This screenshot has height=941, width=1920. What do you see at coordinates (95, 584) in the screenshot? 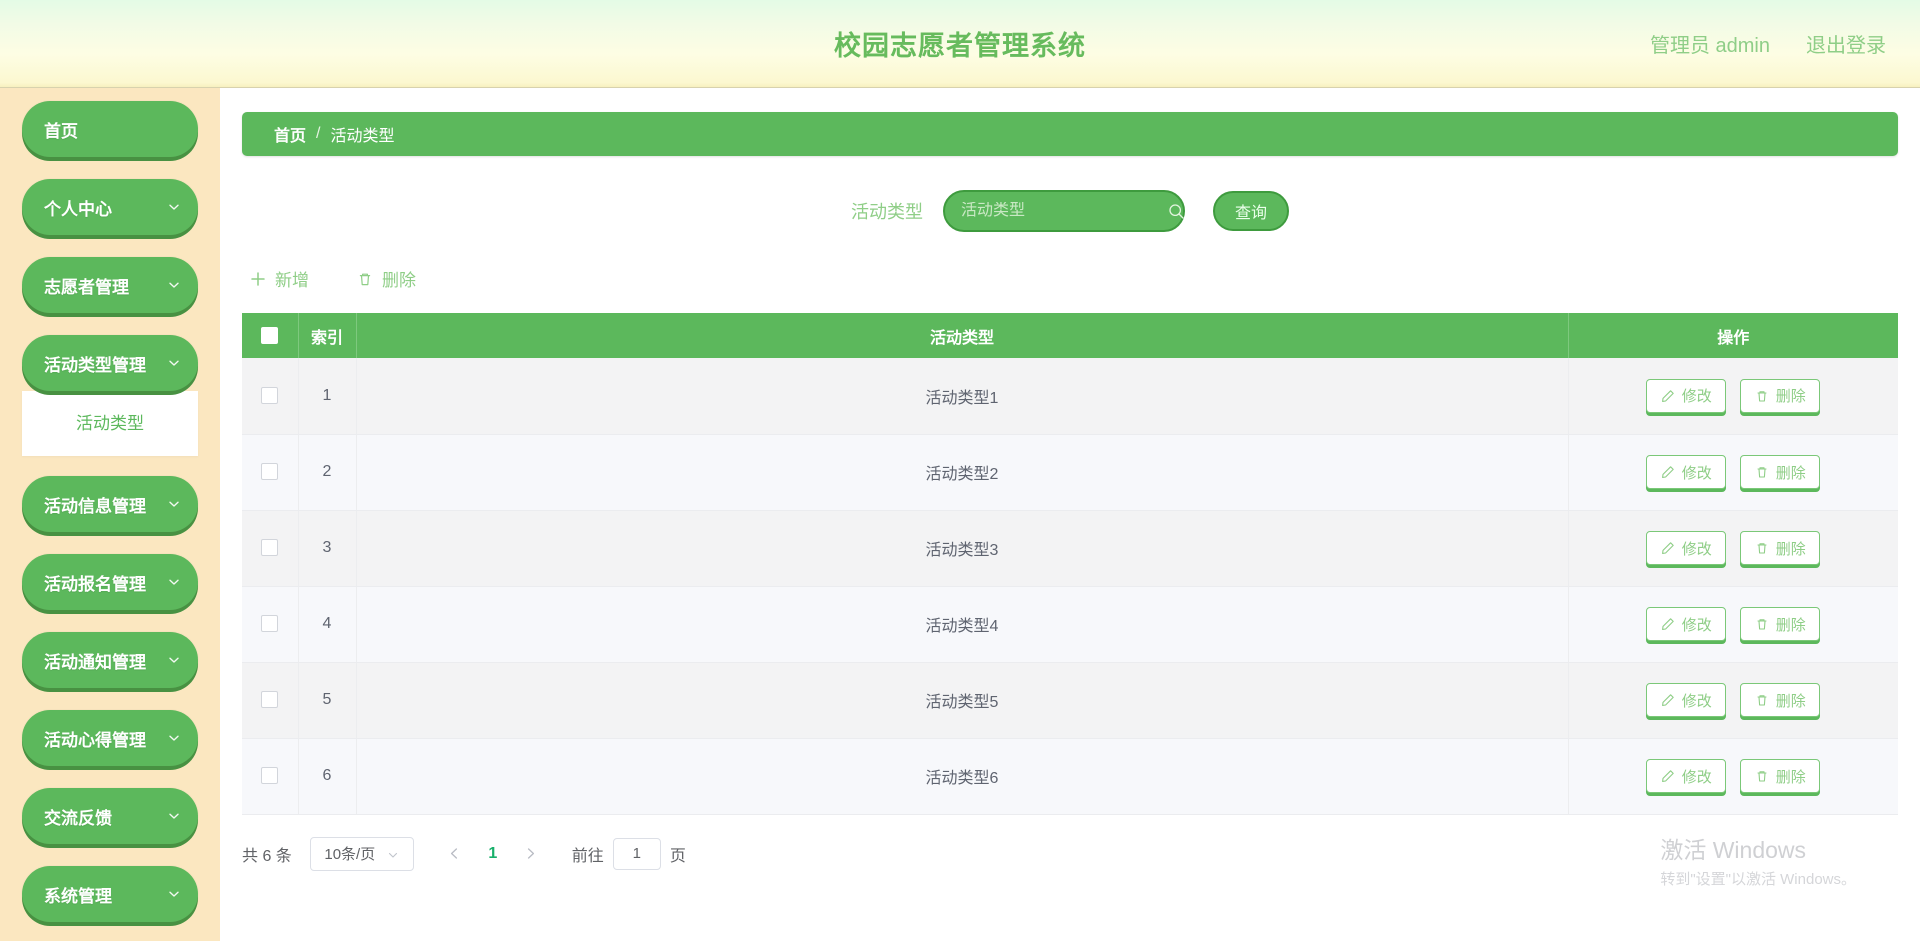
I see `sidebar-item-label: 活动报名管理` at bounding box center [95, 584].